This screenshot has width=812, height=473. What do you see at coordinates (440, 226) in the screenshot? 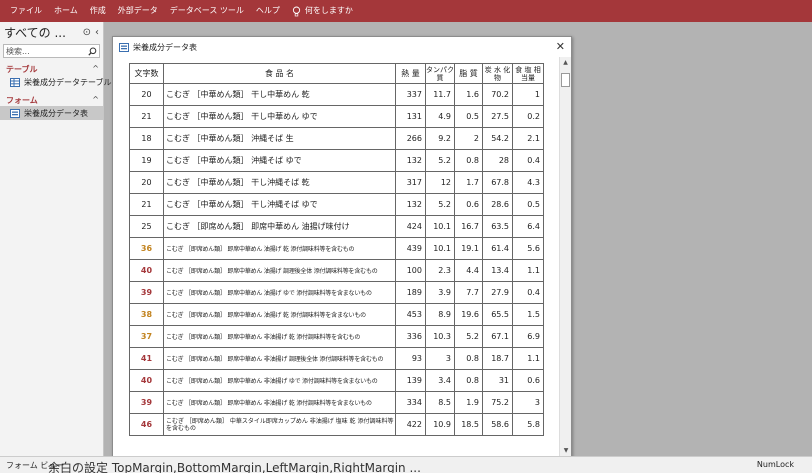
I see `cell-protein: 10.1` at bounding box center [440, 226].